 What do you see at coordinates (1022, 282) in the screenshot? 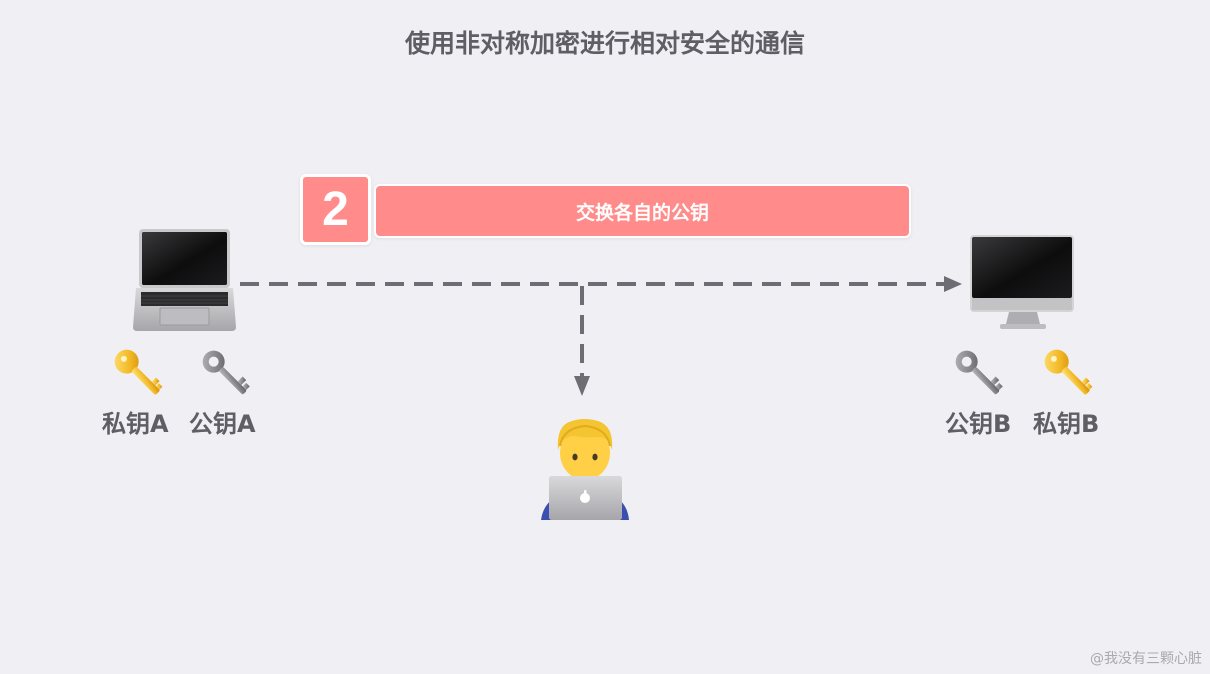
I see `desktop-icon` at bounding box center [1022, 282].